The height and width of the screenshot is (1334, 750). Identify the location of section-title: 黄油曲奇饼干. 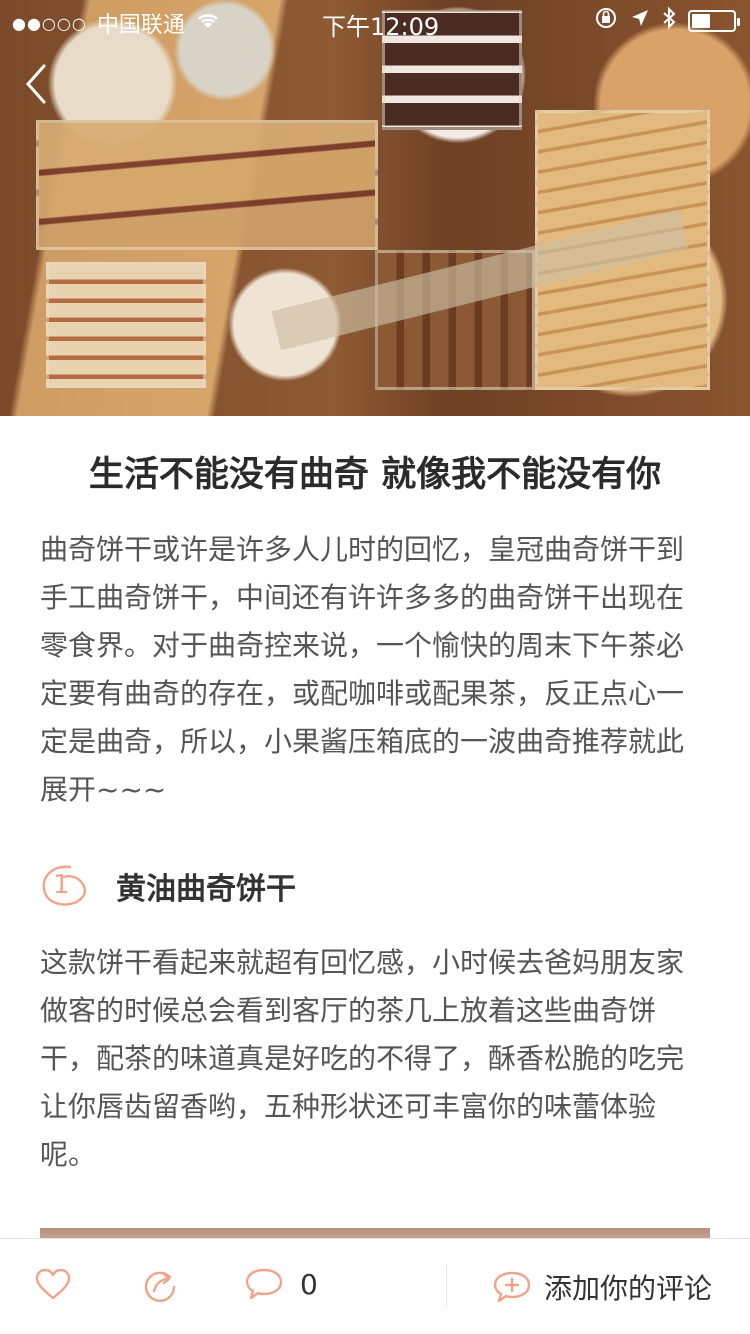
(206, 889).